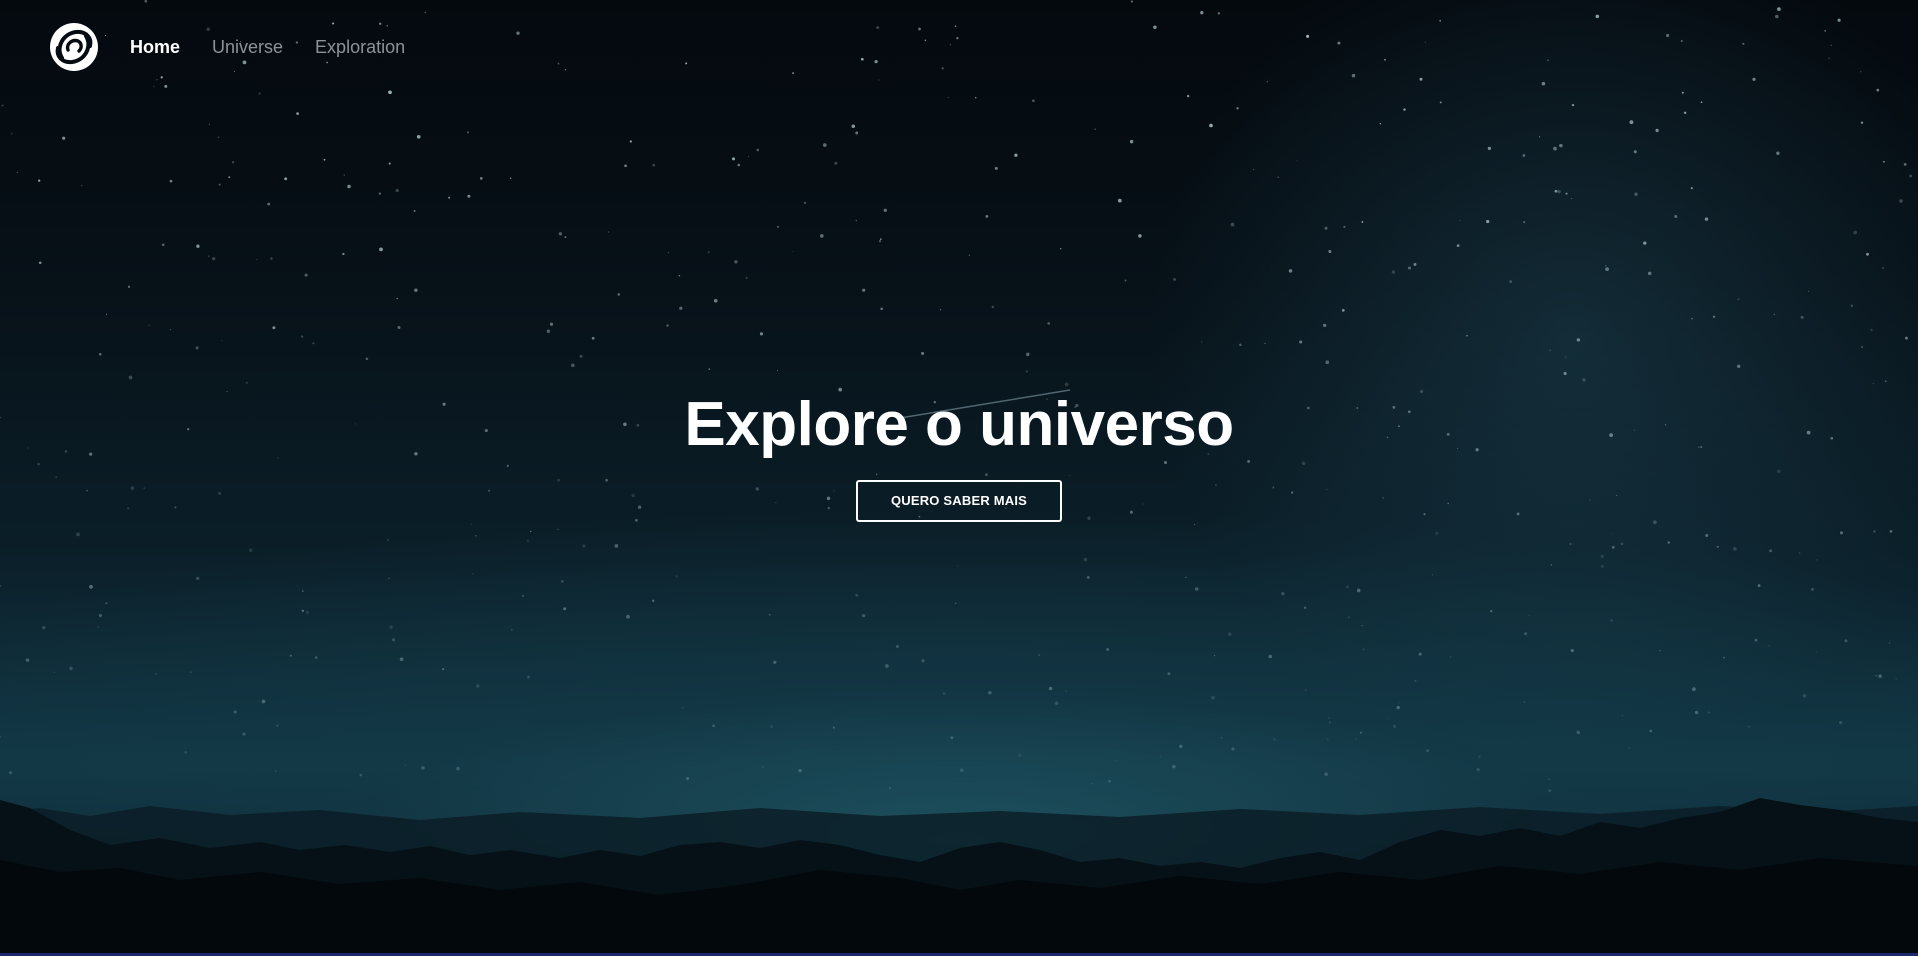  What do you see at coordinates (959, 424) in the screenshot?
I see `hero-title: Explore o universo` at bounding box center [959, 424].